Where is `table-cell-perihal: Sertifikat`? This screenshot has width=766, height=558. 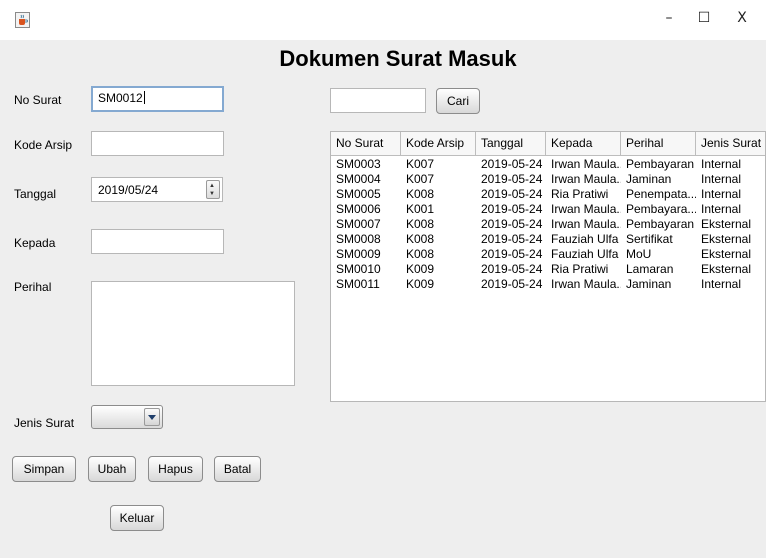
table-cell-perihal: Sertifikat is located at coordinates (649, 239).